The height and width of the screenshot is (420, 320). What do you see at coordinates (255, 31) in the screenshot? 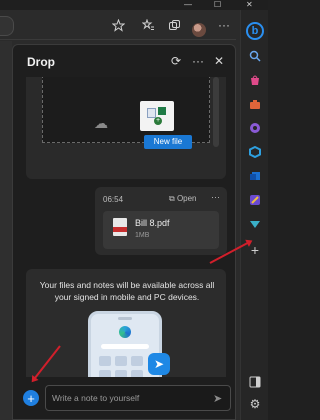
I see `copilot-icon: b` at bounding box center [255, 31].